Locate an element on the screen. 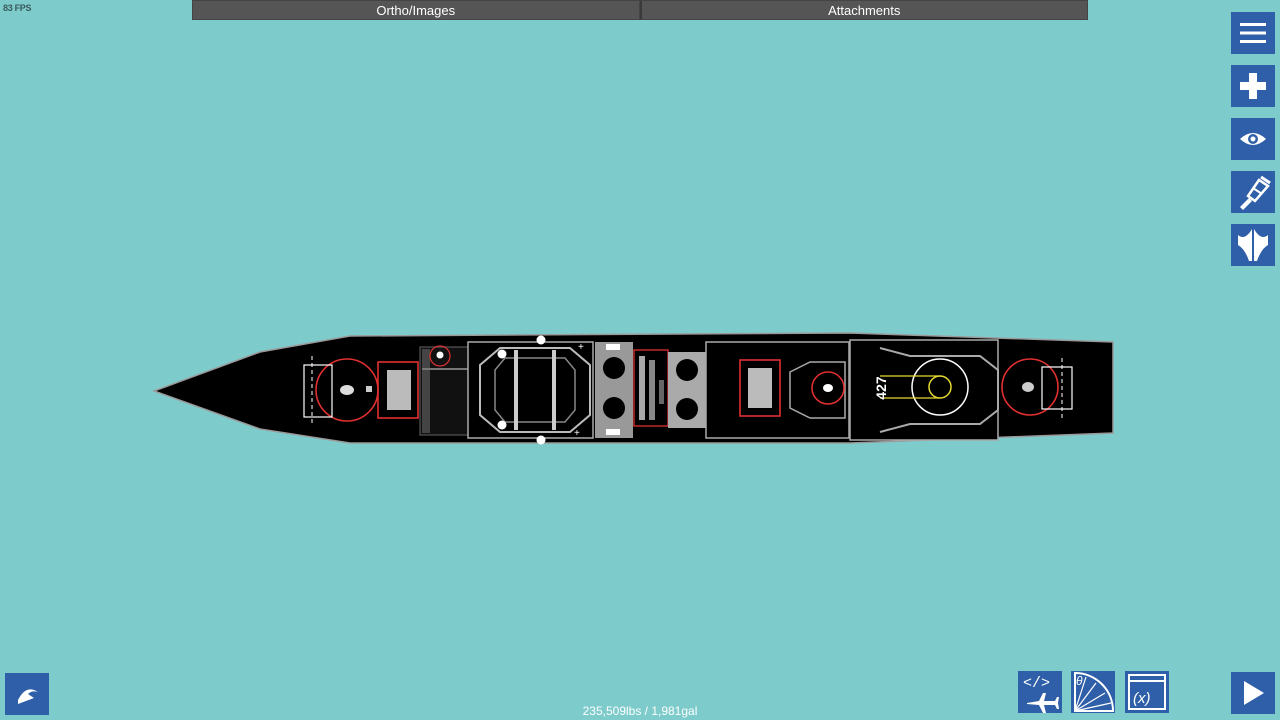  play-icon is located at coordinates (1254, 693).